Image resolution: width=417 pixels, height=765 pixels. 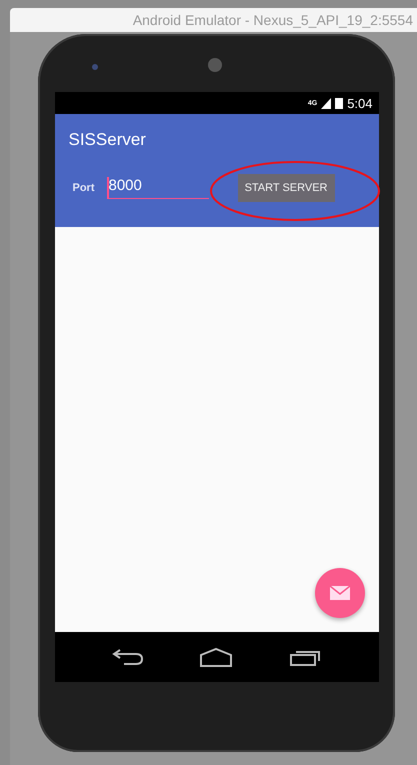 What do you see at coordinates (128, 657) in the screenshot?
I see `back-icon` at bounding box center [128, 657].